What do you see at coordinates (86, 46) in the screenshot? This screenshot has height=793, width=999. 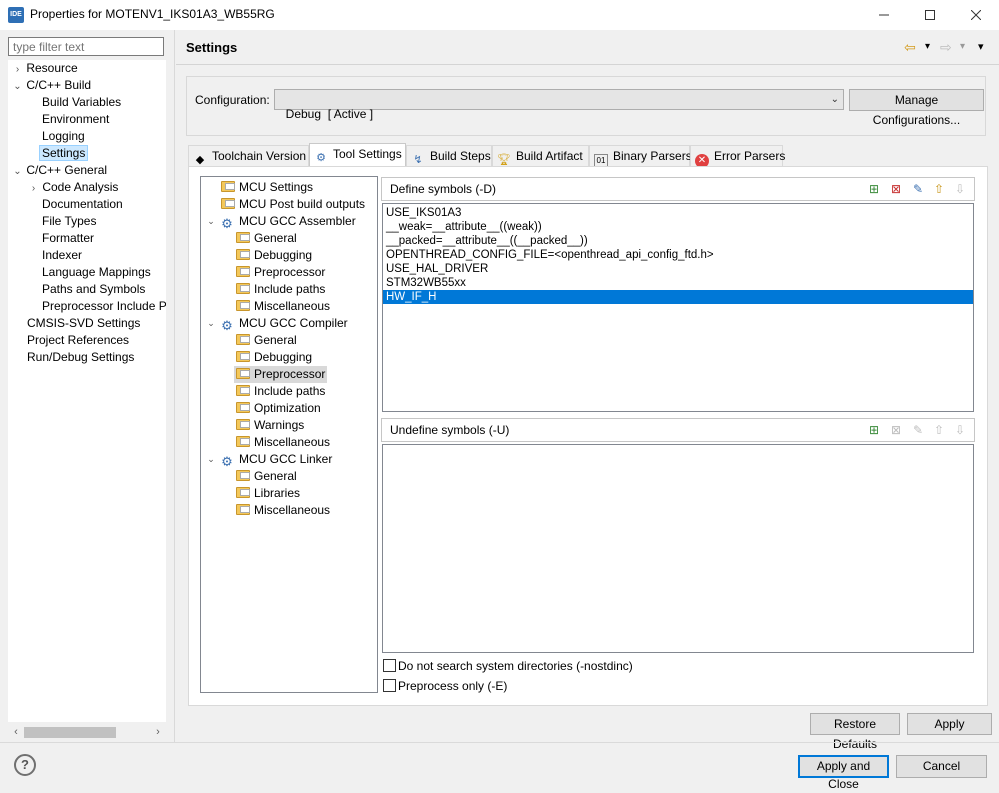 I see `filter-input` at bounding box center [86, 46].